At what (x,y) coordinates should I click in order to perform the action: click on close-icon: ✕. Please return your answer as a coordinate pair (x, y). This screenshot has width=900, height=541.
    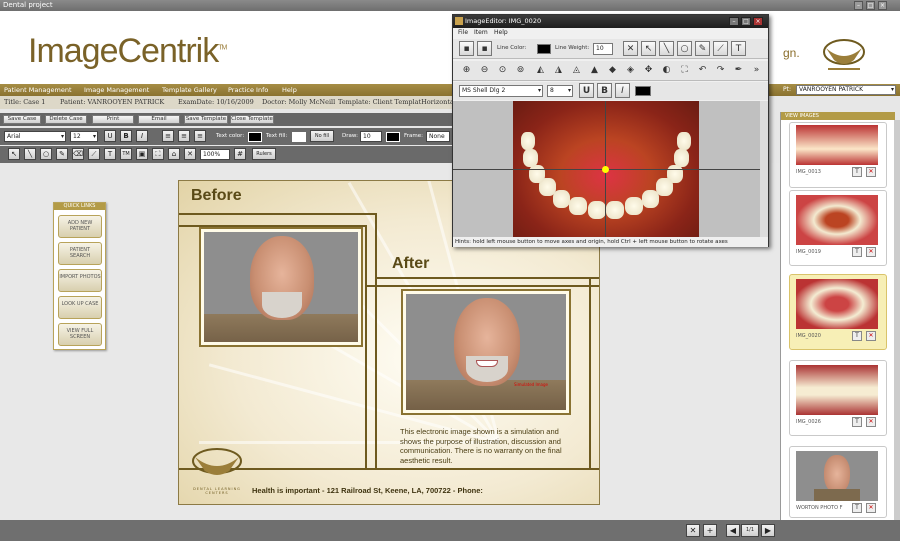
    Looking at the image, I should click on (693, 530).